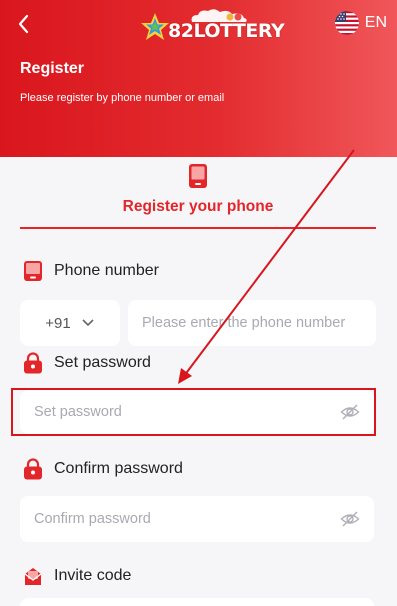 The image size is (397, 606). What do you see at coordinates (76, 576) in the screenshot?
I see `invite-code-label: Invite code` at bounding box center [76, 576].